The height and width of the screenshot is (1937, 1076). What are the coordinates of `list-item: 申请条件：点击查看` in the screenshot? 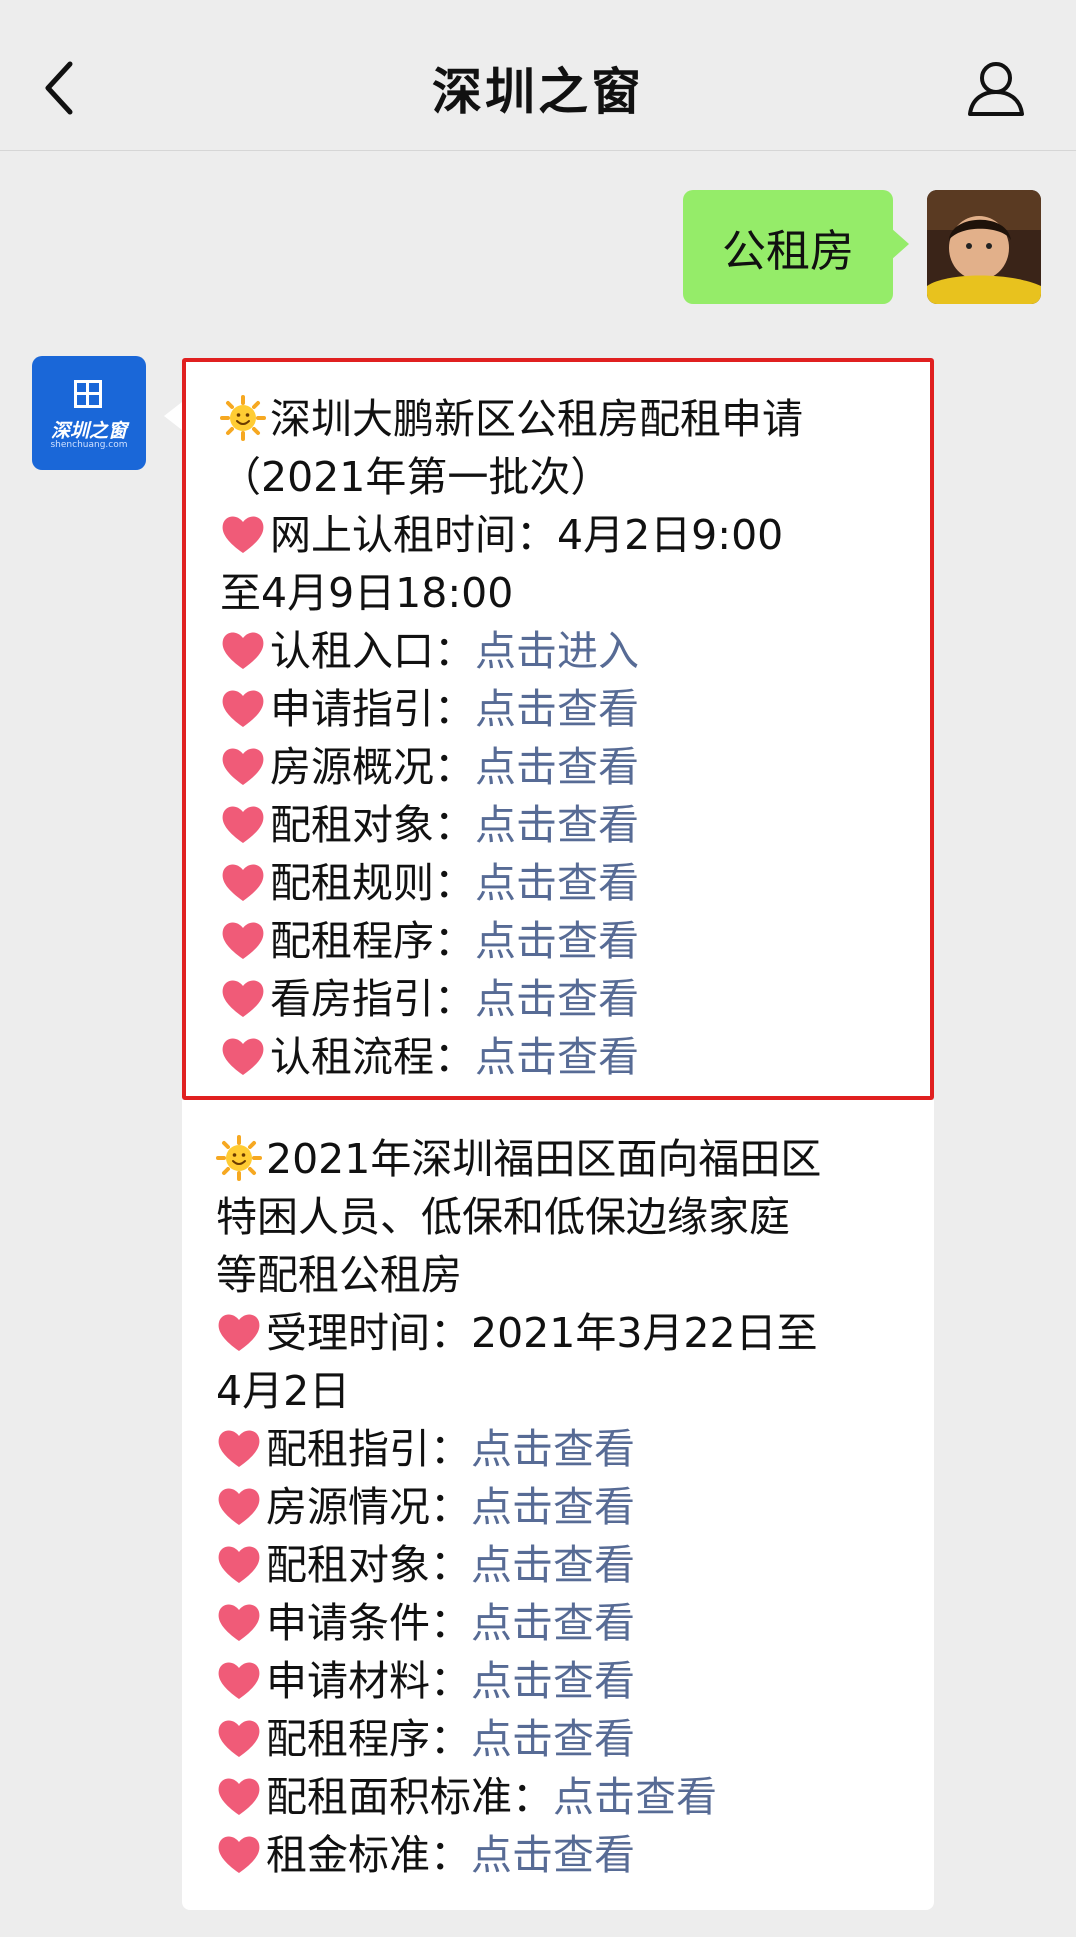 It's located at (562, 1623).